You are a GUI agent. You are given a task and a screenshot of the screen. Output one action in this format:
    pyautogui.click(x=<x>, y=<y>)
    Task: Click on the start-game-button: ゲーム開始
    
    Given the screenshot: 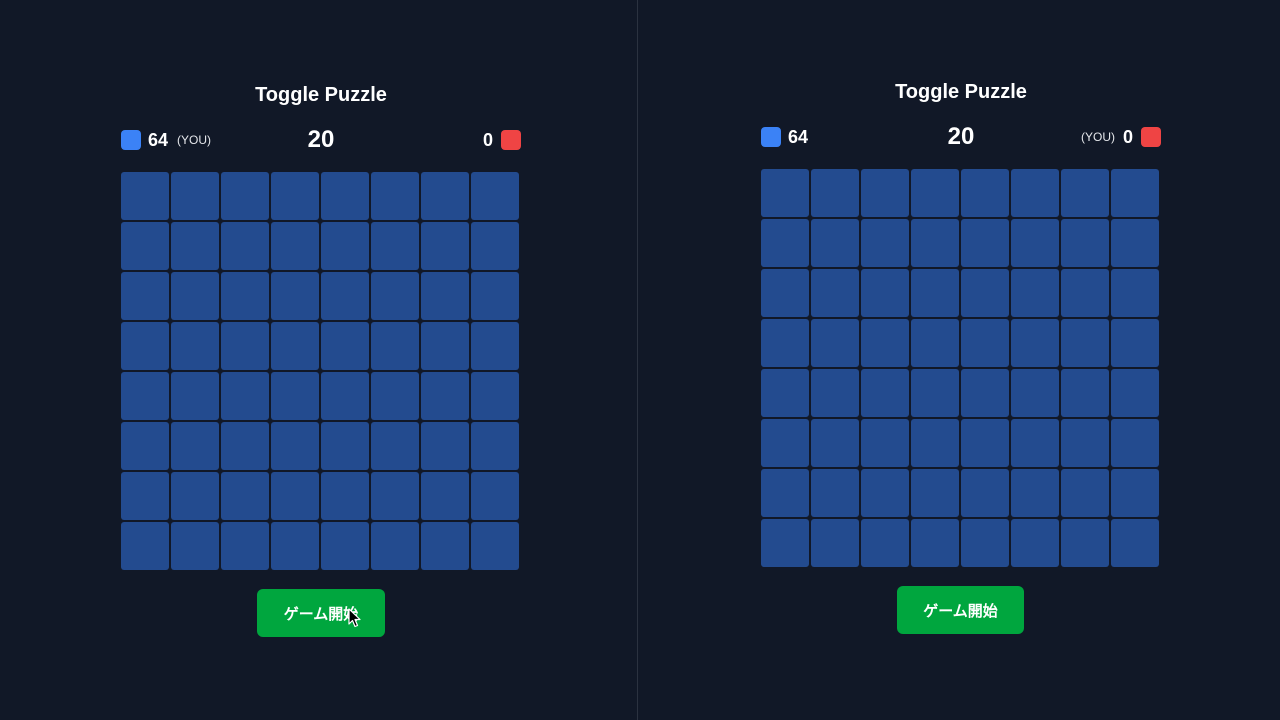 What is the action you would take?
    pyautogui.click(x=321, y=613)
    